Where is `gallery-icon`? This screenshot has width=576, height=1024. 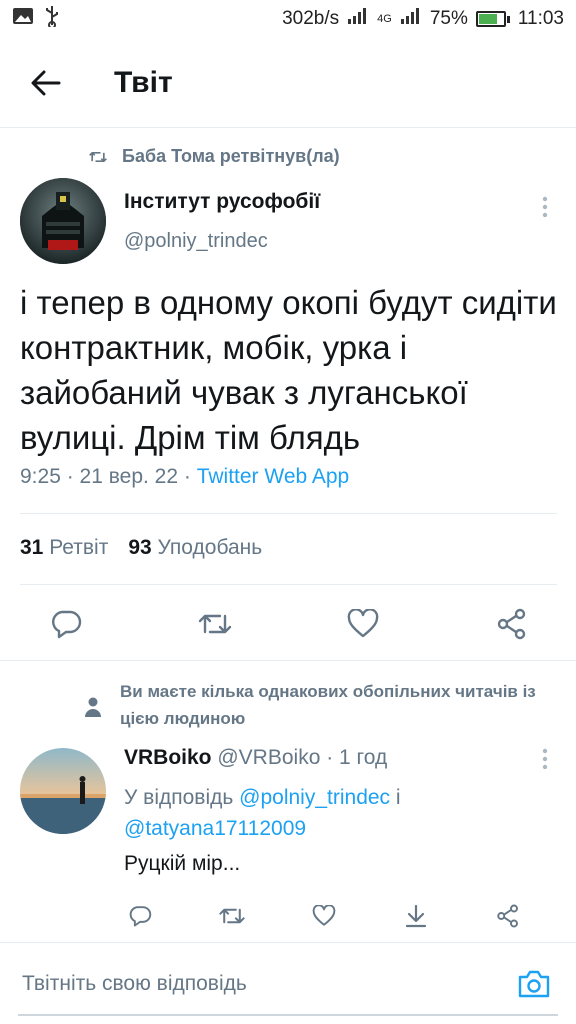
gallery-icon is located at coordinates (23, 19).